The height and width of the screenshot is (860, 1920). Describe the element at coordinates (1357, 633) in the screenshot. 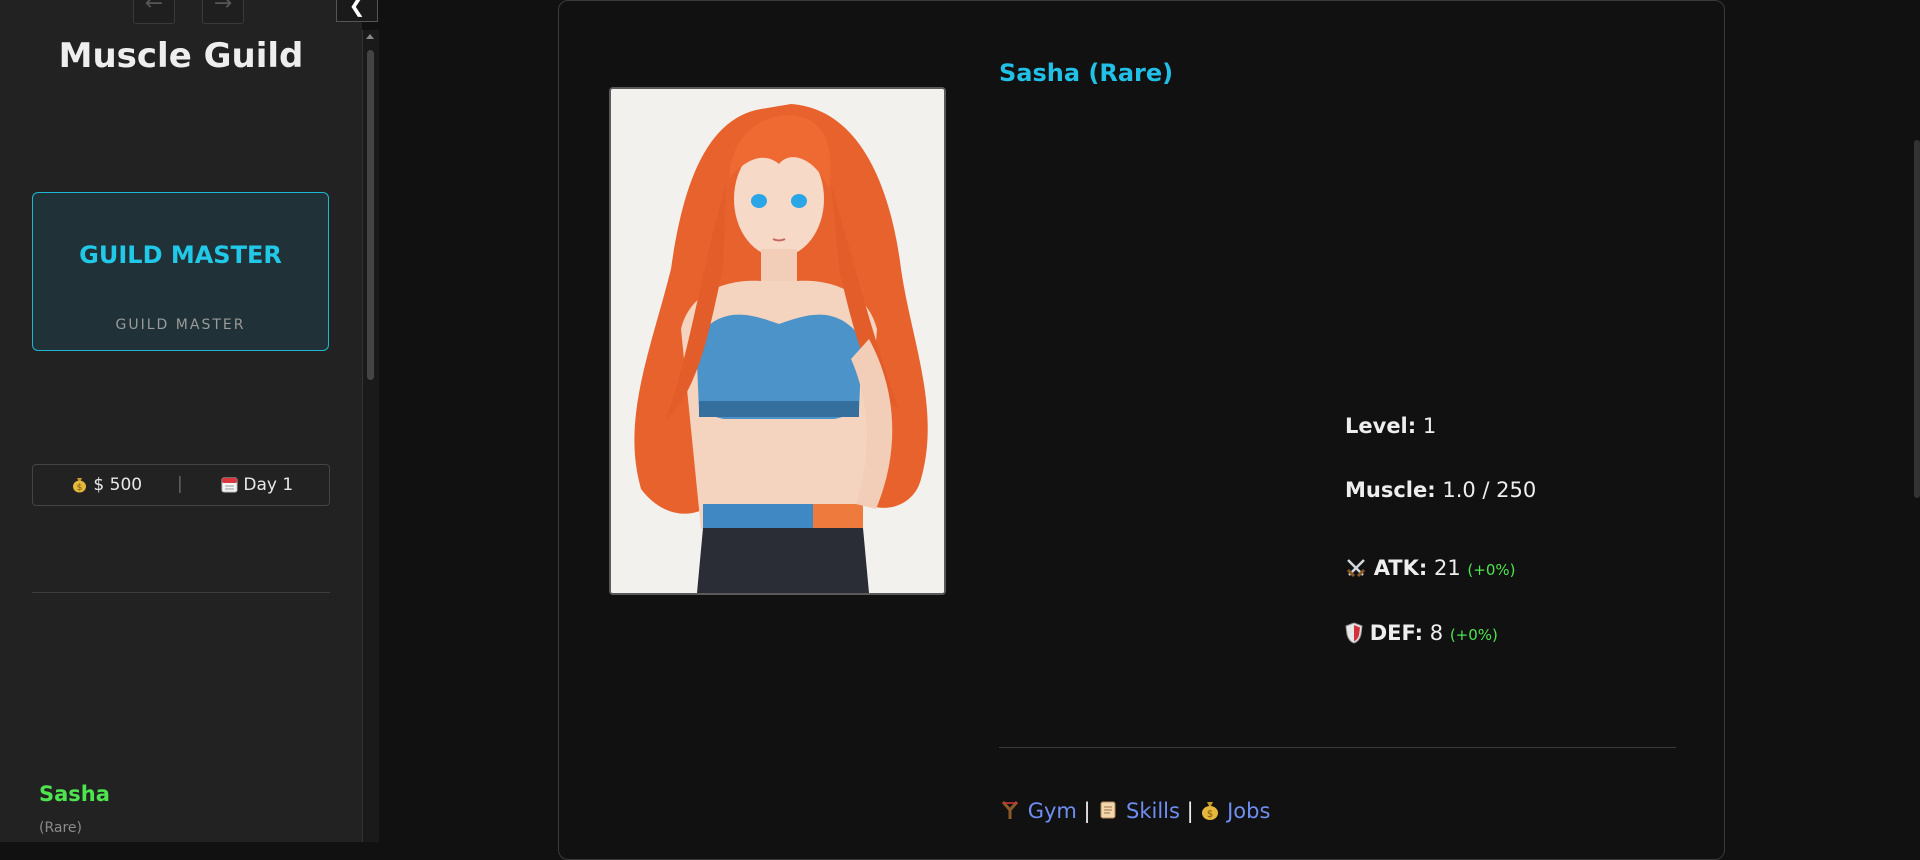

I see `shield-icon` at that location.